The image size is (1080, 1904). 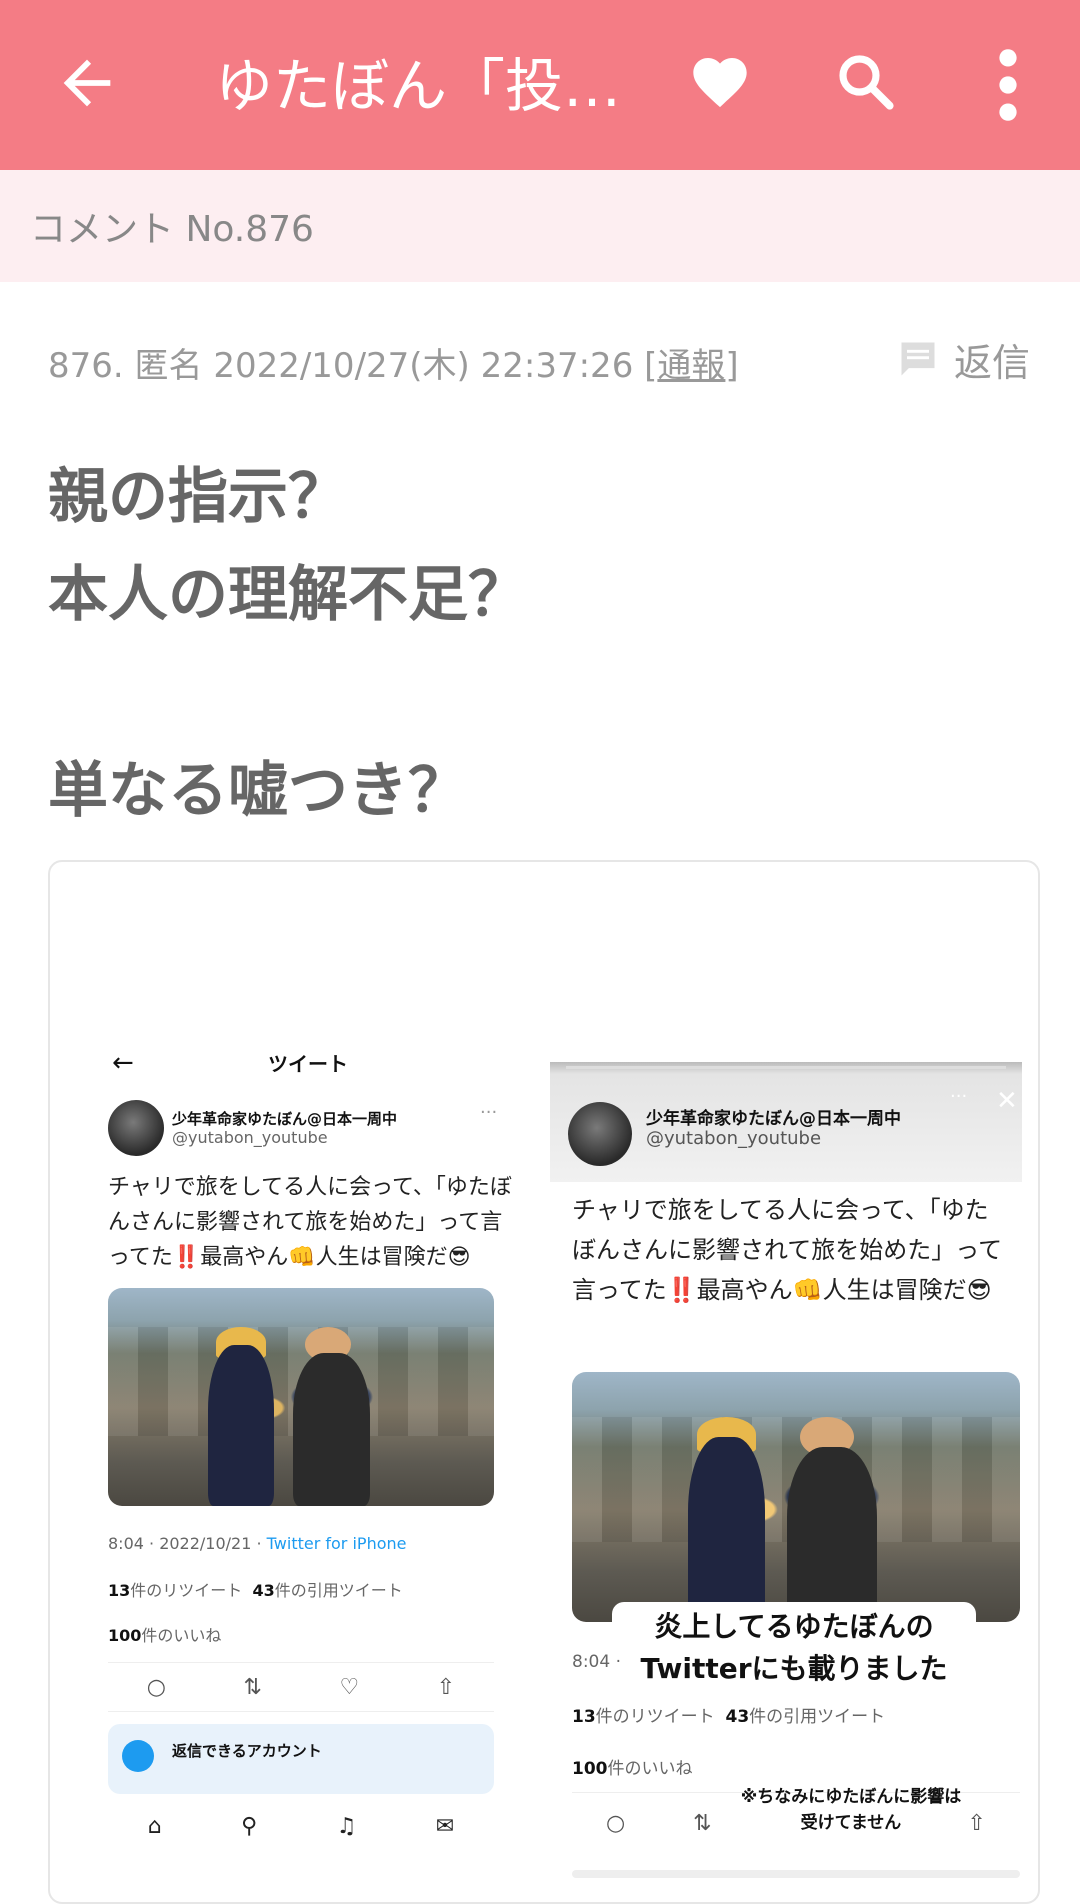 I want to click on story-note: ※ちなみにゆたぼんに影響は 受けてません, so click(x=851, y=1810).